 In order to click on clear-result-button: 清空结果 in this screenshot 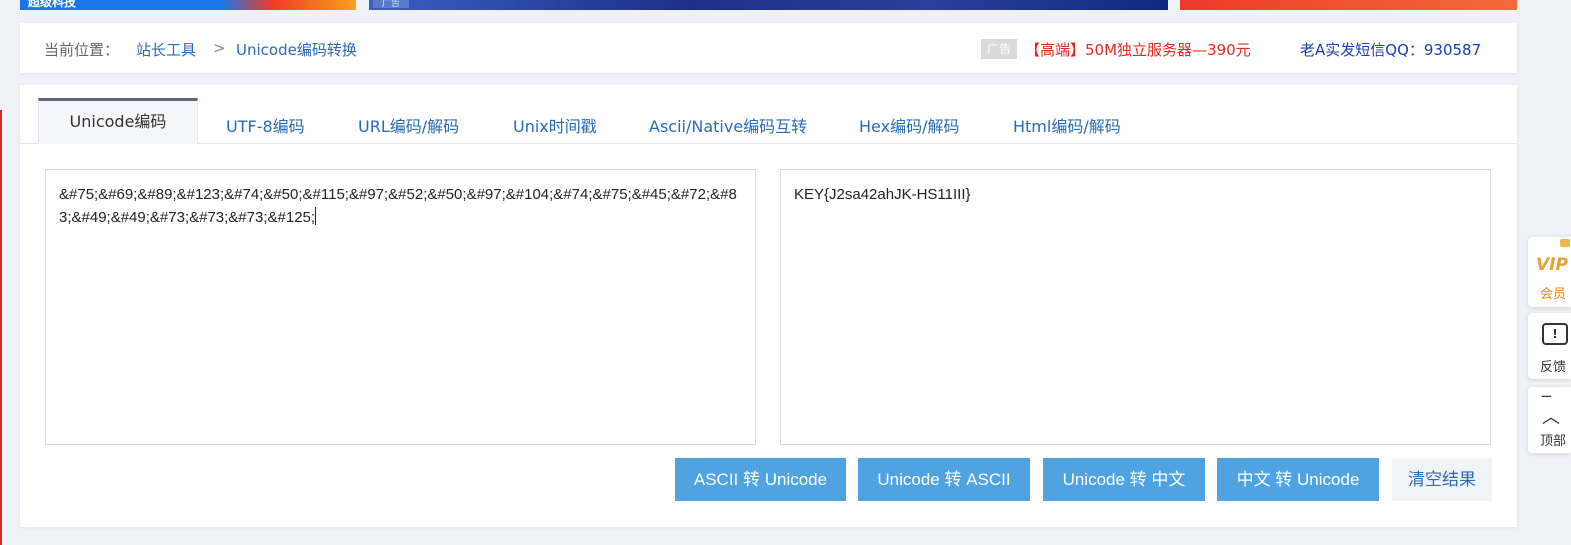, I will do `click(1442, 479)`.